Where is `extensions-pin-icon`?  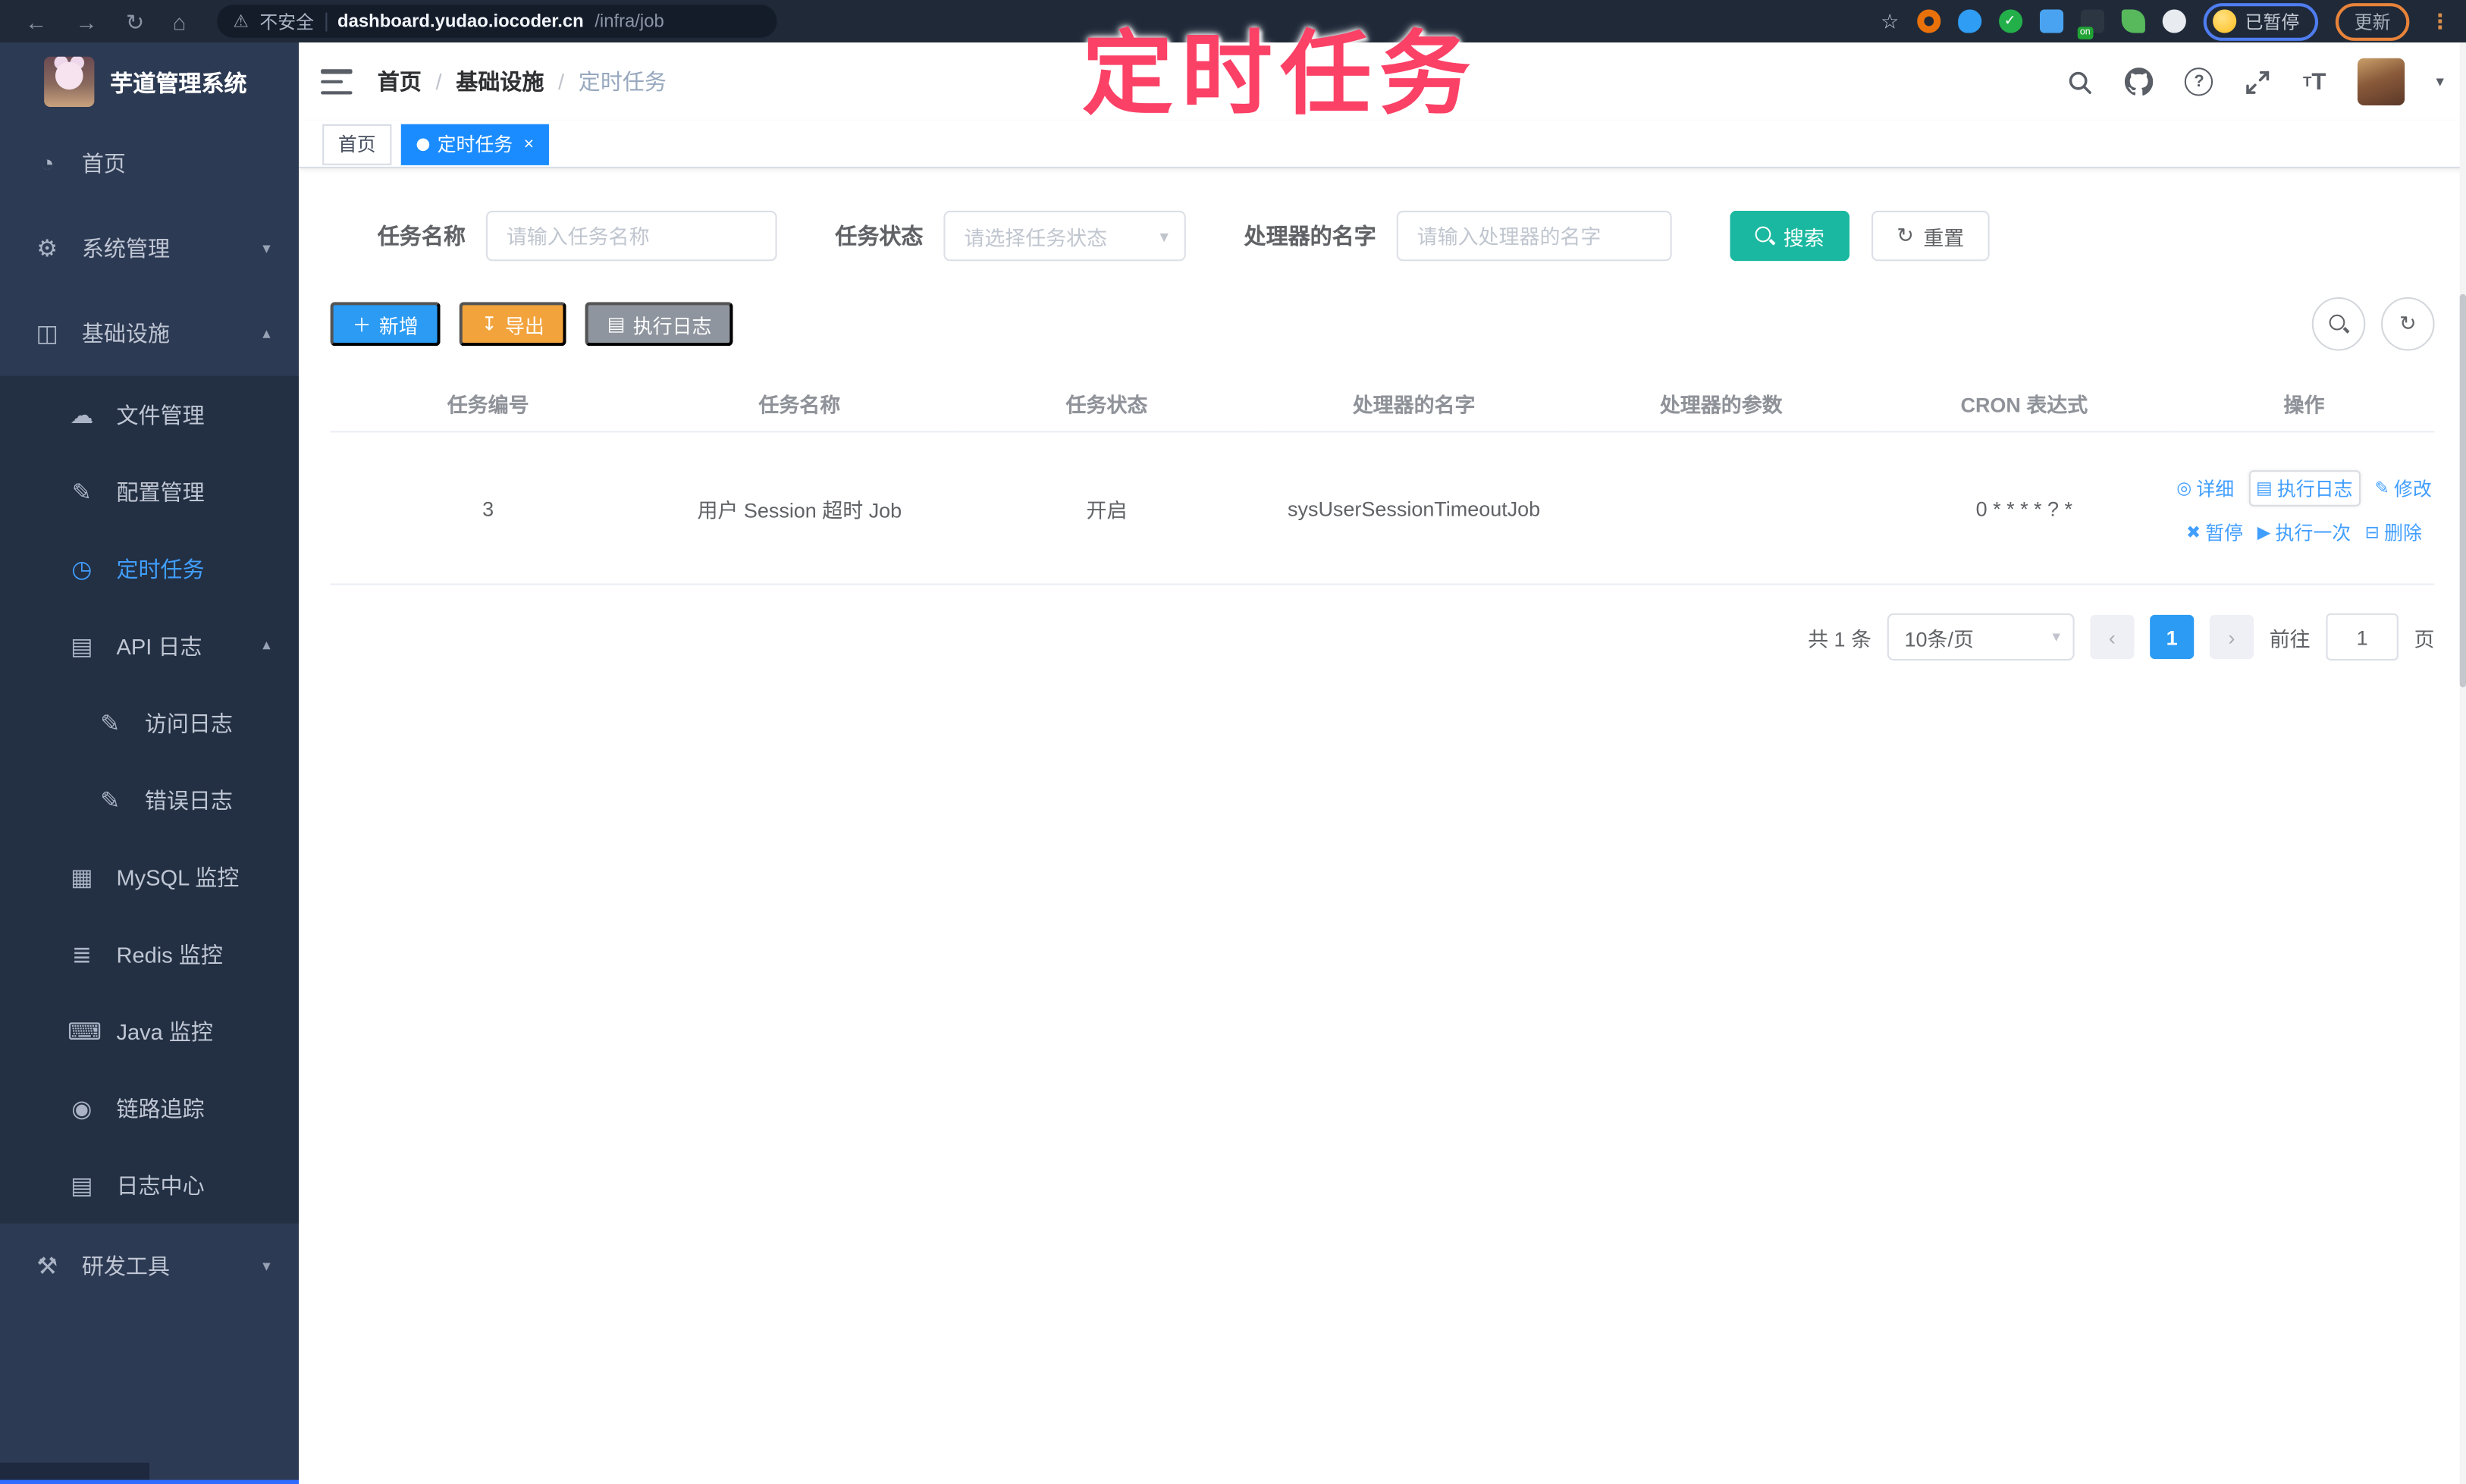 extensions-pin-icon is located at coordinates (2173, 21).